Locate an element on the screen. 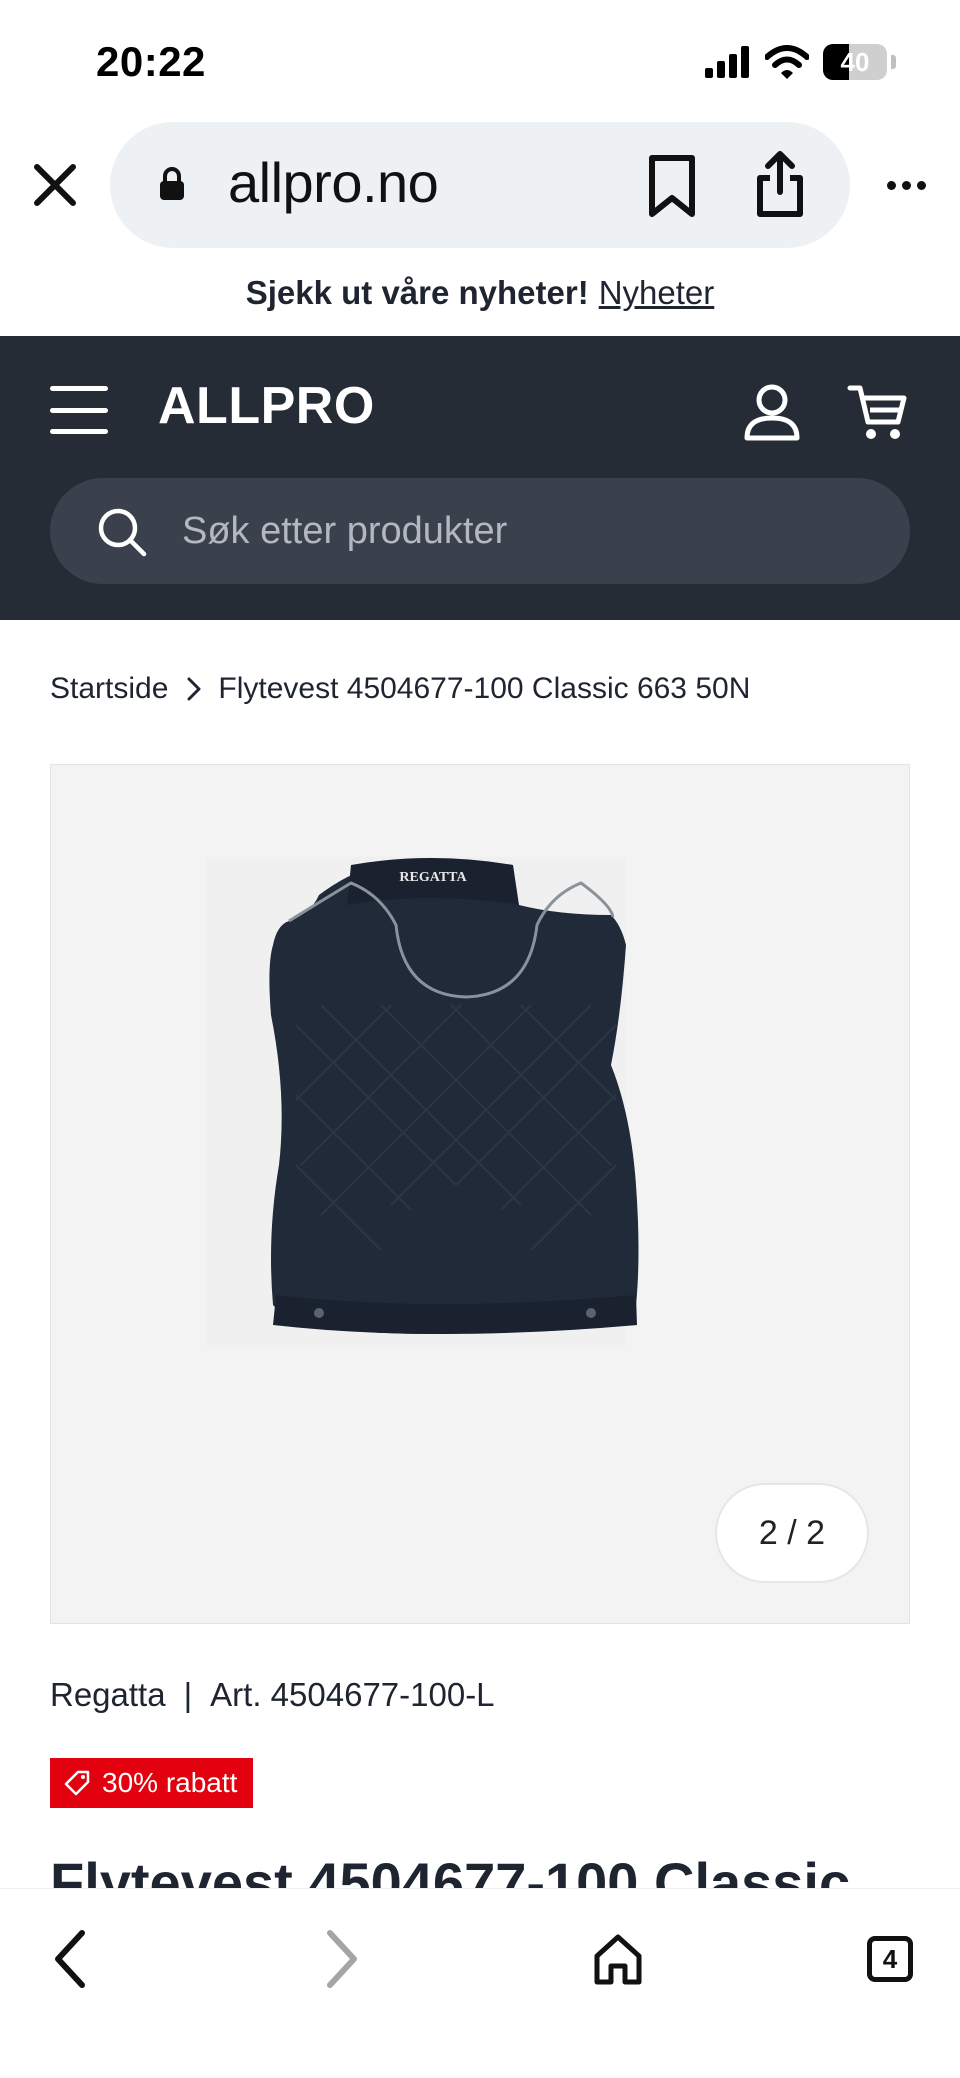 The image size is (960, 2078). search-input: Søk etter produkter is located at coordinates (480, 531).